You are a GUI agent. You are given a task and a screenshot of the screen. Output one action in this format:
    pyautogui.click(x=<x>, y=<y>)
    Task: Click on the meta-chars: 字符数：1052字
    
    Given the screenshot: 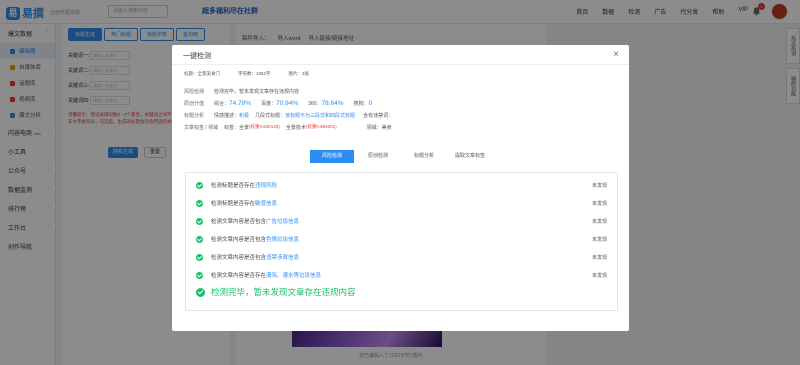 What is the action you would take?
    pyautogui.click(x=254, y=73)
    